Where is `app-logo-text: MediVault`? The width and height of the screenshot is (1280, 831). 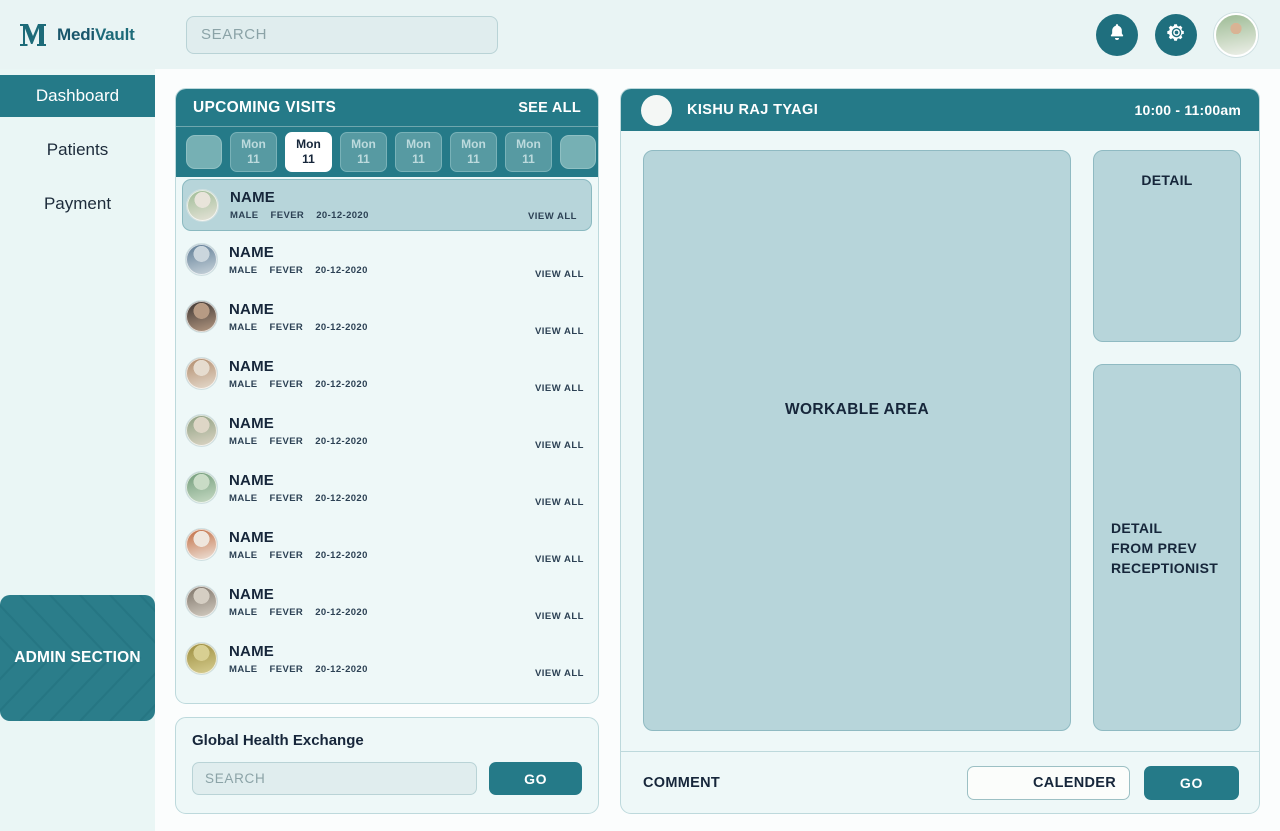
app-logo-text: MediVault is located at coordinates (96, 34).